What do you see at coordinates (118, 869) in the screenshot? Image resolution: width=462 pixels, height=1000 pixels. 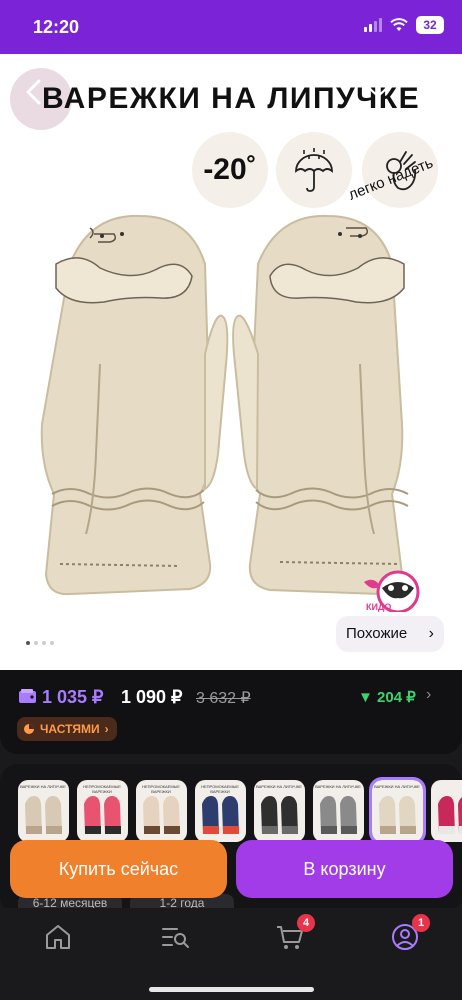 I see `buy-now-button: Купить сейчас` at bounding box center [118, 869].